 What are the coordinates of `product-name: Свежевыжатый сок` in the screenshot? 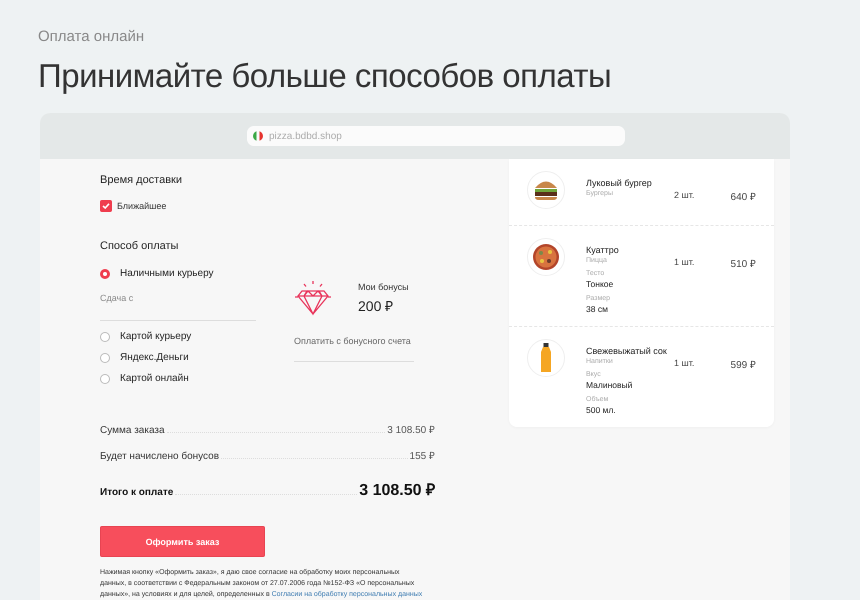 It's located at (627, 351).